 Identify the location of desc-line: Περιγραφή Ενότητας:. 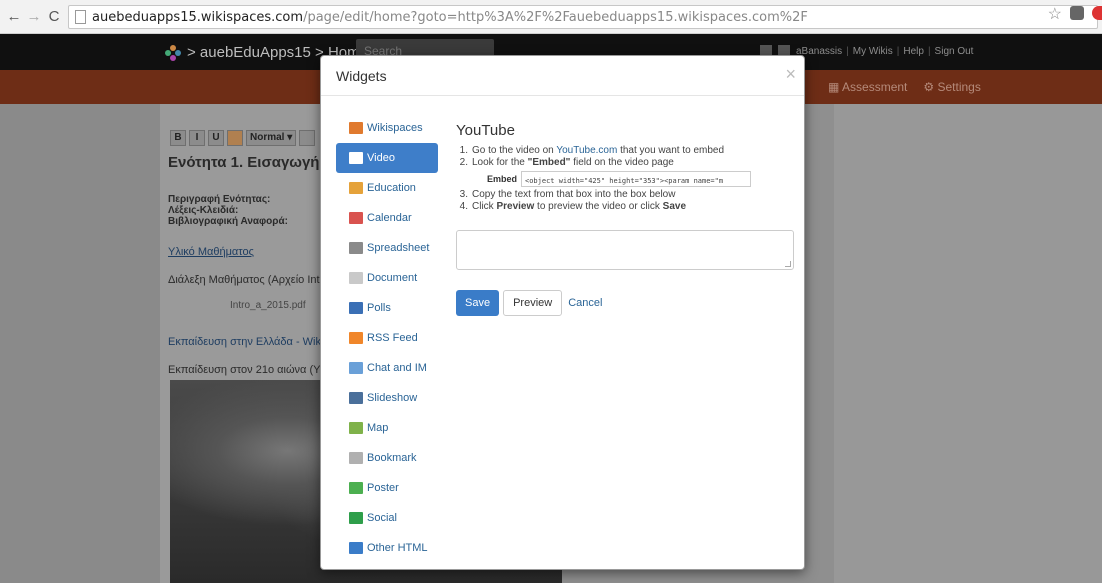
(219, 199).